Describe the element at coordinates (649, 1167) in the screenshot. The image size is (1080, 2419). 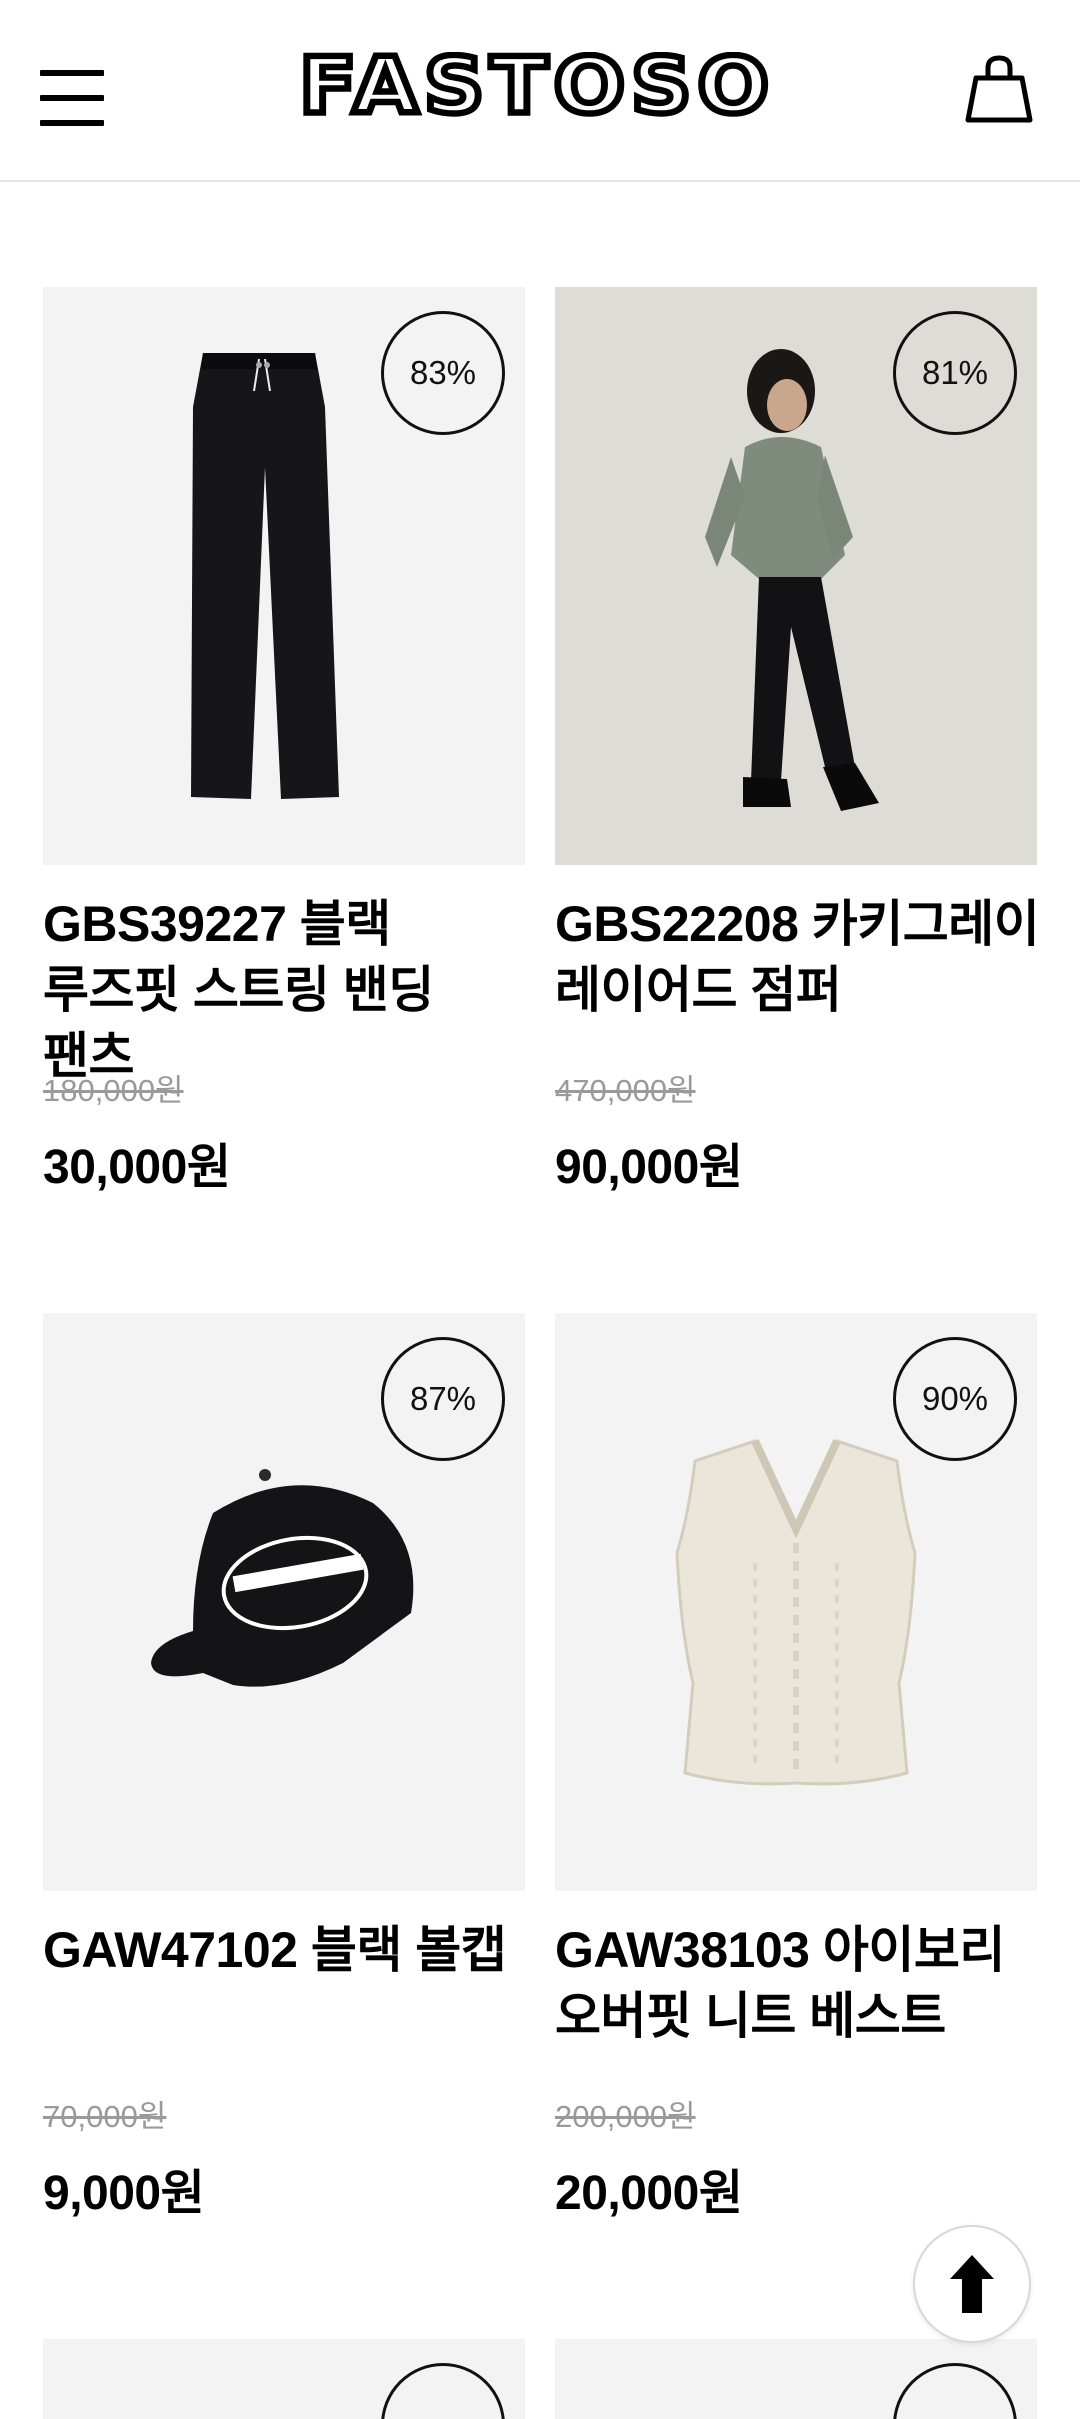
I see `sale-price: 90,000원` at that location.